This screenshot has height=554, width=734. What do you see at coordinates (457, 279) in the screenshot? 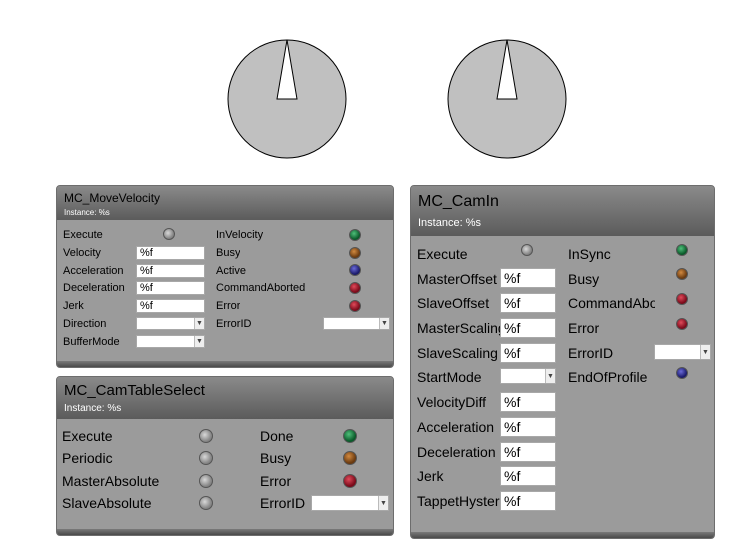
I see `masteroffset-label: MasterOffset` at bounding box center [457, 279].